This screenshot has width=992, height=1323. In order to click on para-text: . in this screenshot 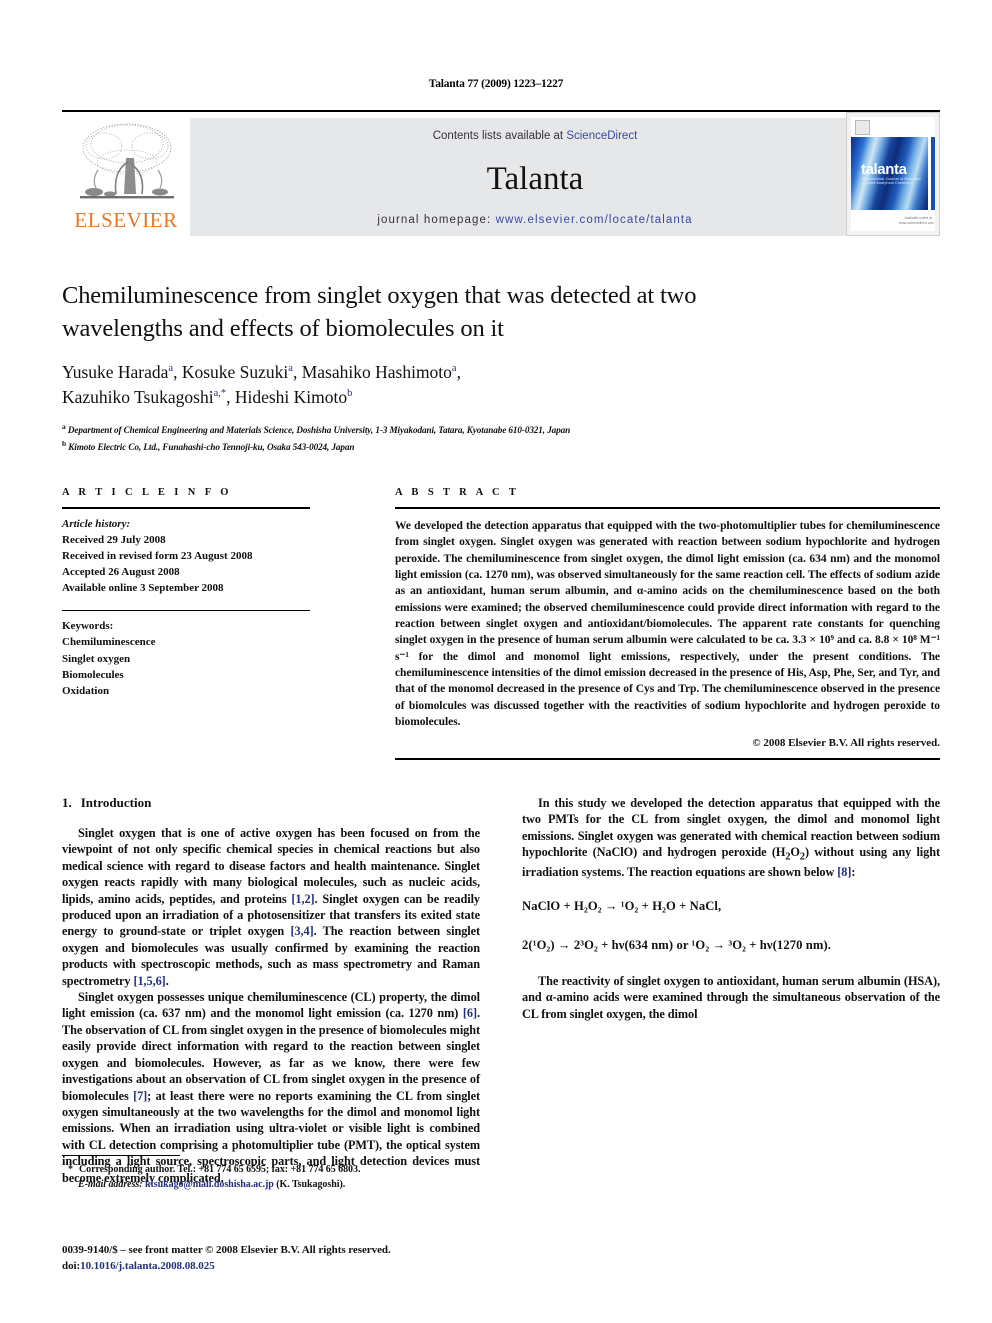, I will do `click(167, 980)`.